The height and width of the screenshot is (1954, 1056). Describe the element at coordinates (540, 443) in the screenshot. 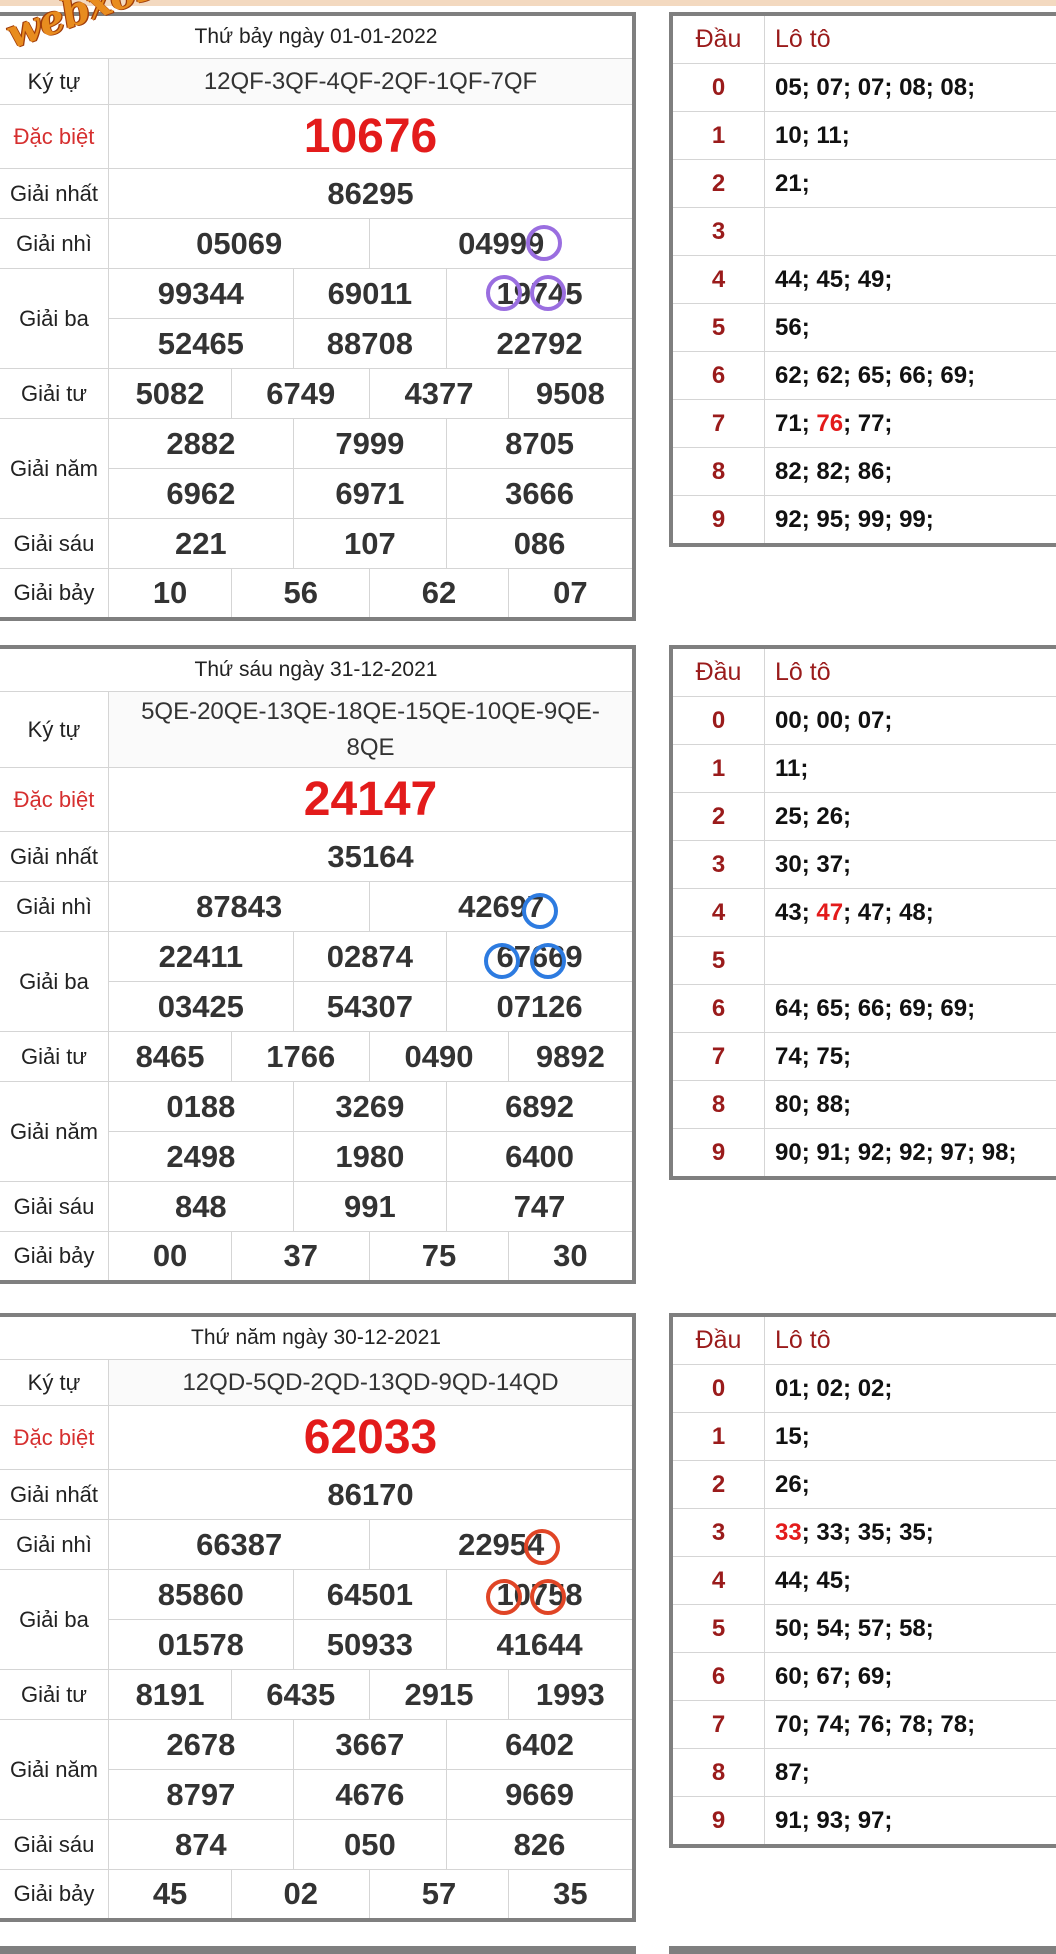

I see `fifth-prize: 8705` at that location.